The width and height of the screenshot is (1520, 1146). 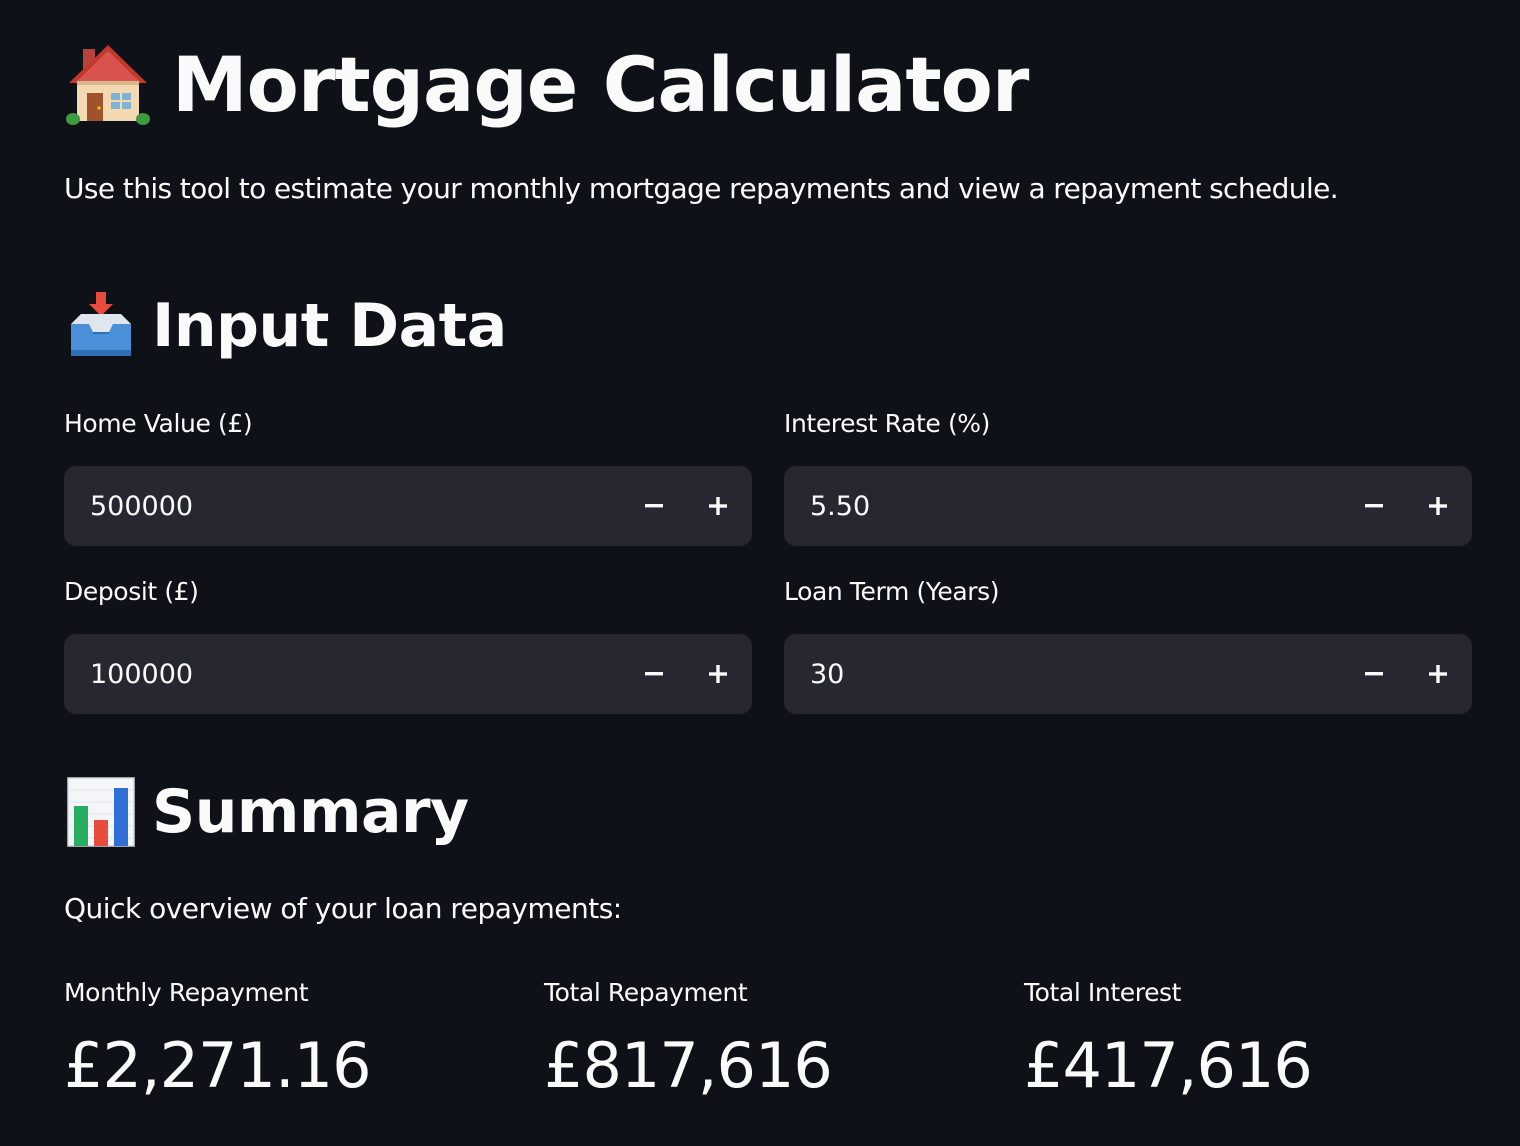 What do you see at coordinates (343, 674) in the screenshot?
I see `deposit-input-value: 100000` at bounding box center [343, 674].